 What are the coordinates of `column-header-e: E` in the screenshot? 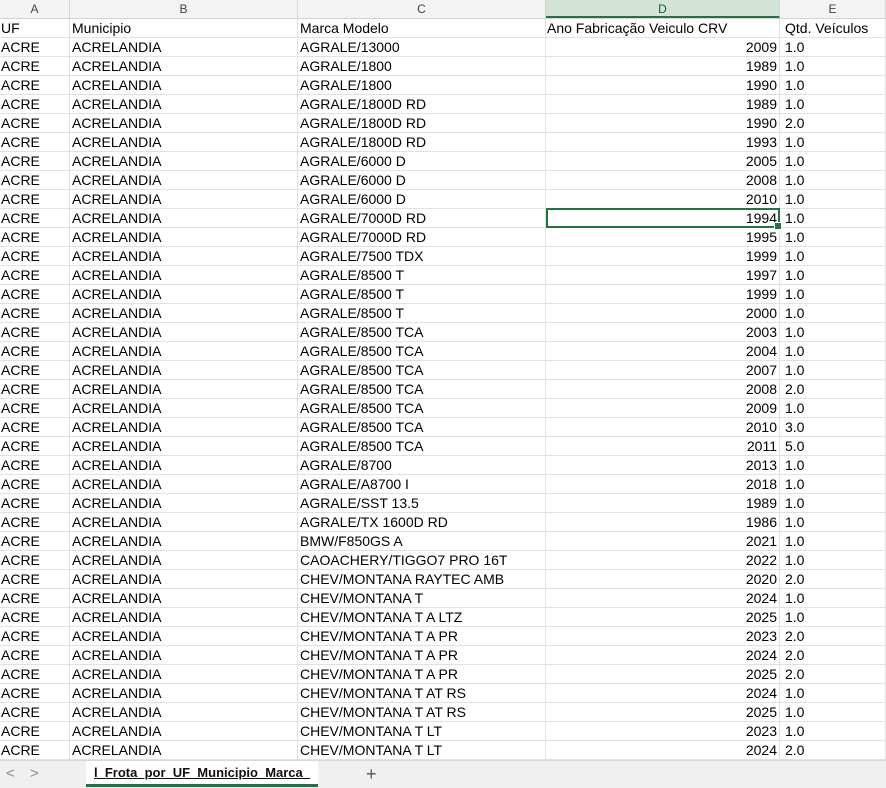 It's located at (833, 9).